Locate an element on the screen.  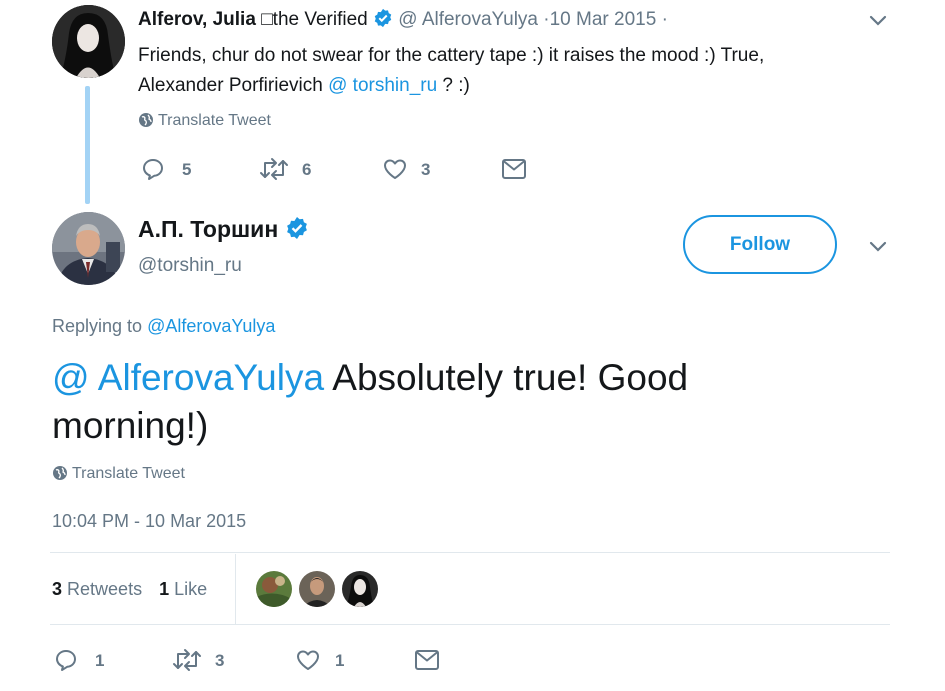
stats-separator is located at coordinates (235, 589).